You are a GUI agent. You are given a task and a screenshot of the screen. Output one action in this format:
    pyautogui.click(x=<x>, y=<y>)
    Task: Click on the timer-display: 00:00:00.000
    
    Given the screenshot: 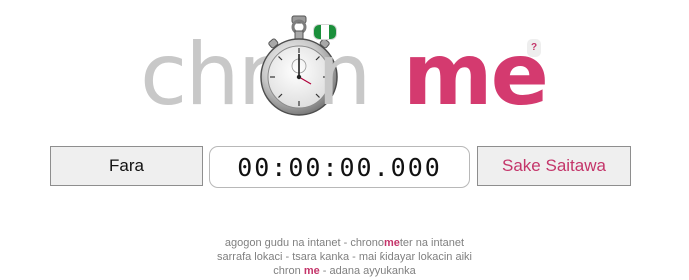 What is the action you would take?
    pyautogui.click(x=339, y=167)
    